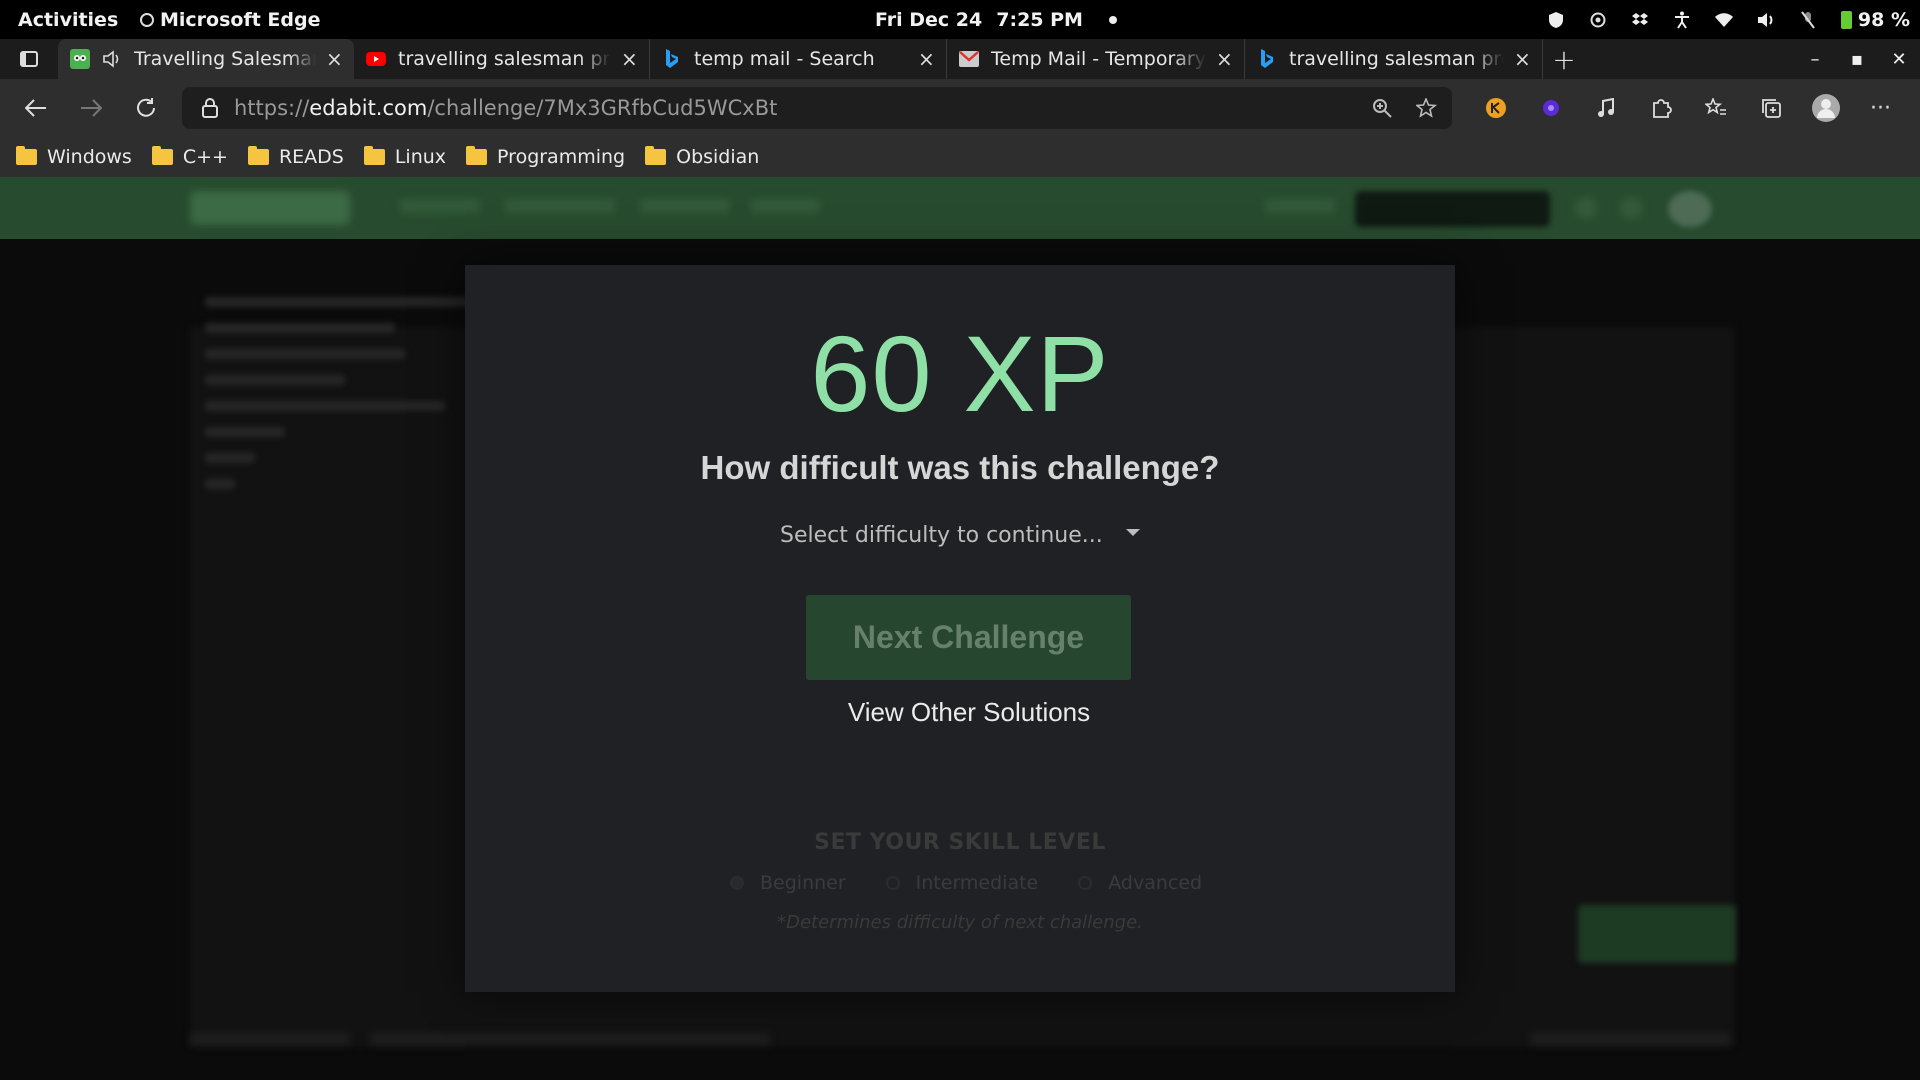 The width and height of the screenshot is (1920, 1080). Describe the element at coordinates (1564, 59) in the screenshot. I see `new-tab-button: +` at that location.